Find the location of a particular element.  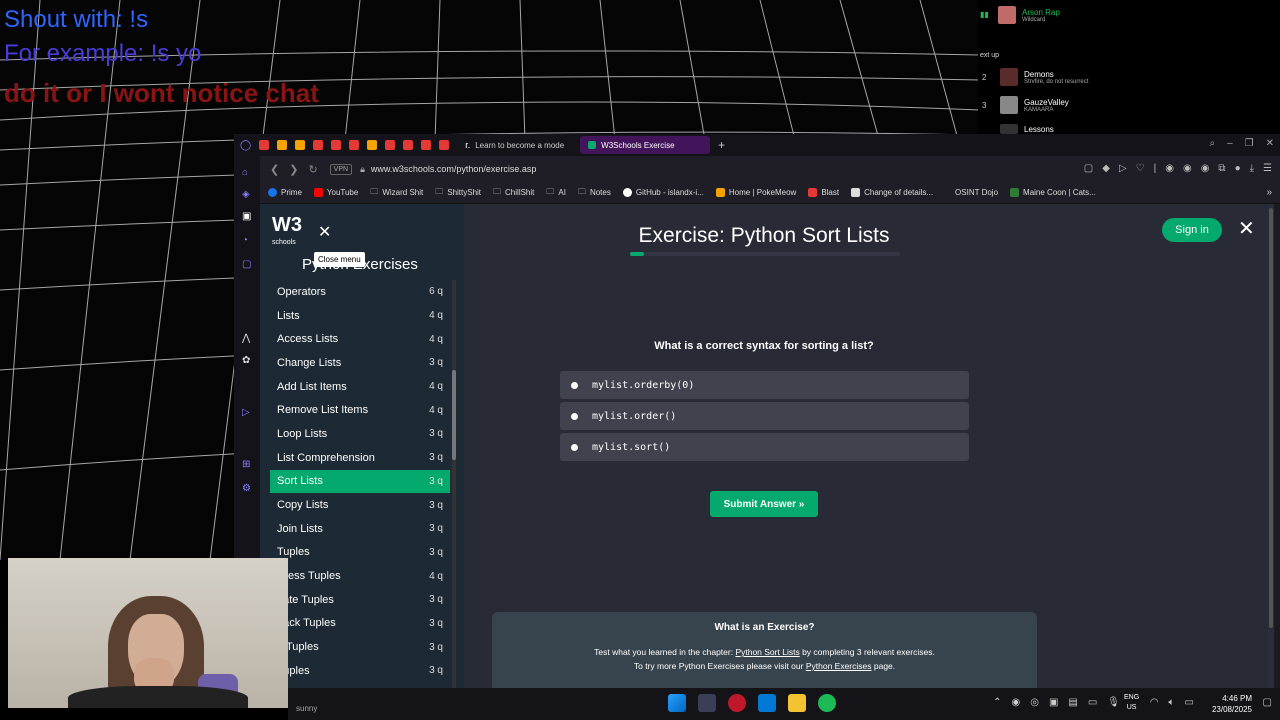

menu-item: p Tuples 3 q is located at coordinates (360, 647).